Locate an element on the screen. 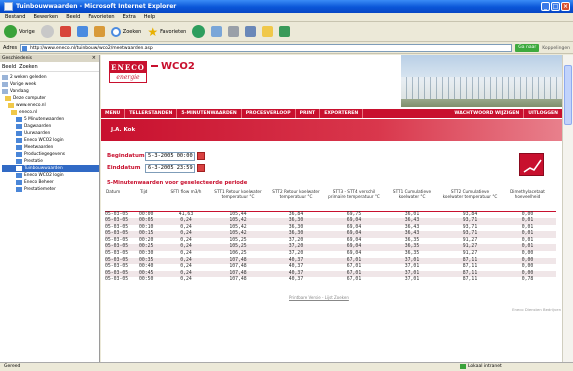 This screenshot has width=573, height=371. end-date-input: 6-3-2005 23:59 is located at coordinates (170, 168).